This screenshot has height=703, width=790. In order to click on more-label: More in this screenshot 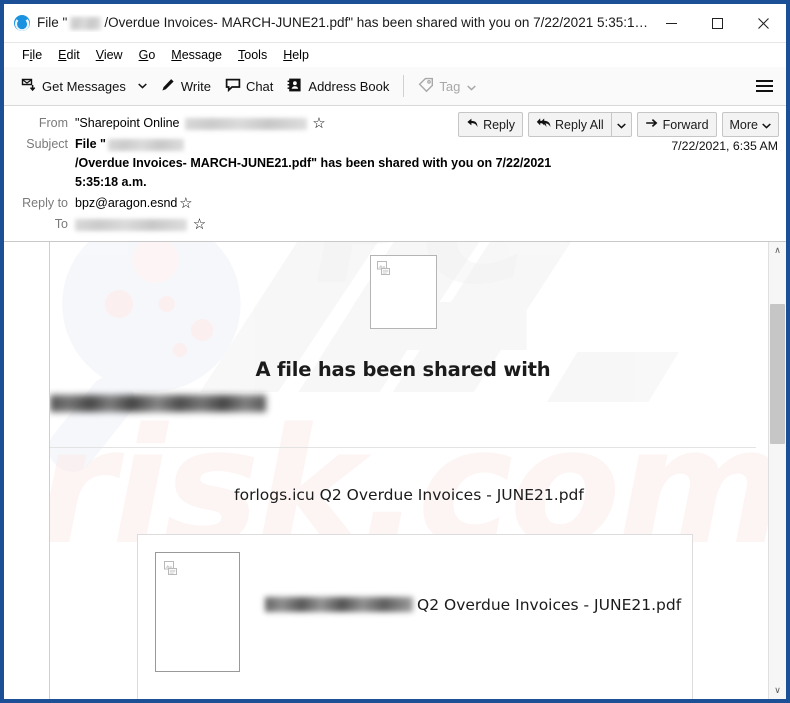, I will do `click(743, 124)`.